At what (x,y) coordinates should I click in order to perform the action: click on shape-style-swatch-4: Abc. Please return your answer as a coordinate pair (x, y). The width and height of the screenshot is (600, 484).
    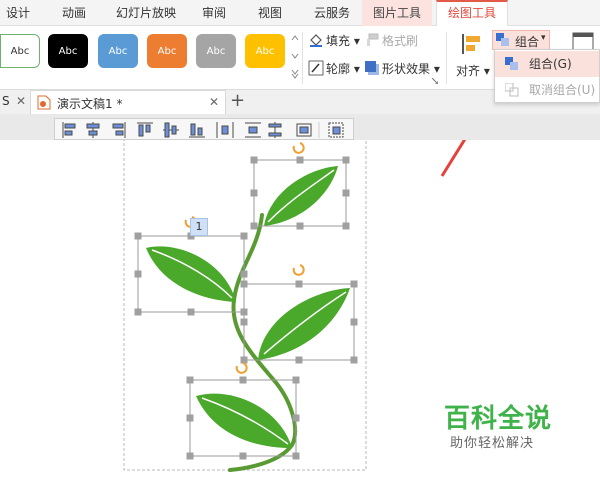
    Looking at the image, I should click on (167, 51).